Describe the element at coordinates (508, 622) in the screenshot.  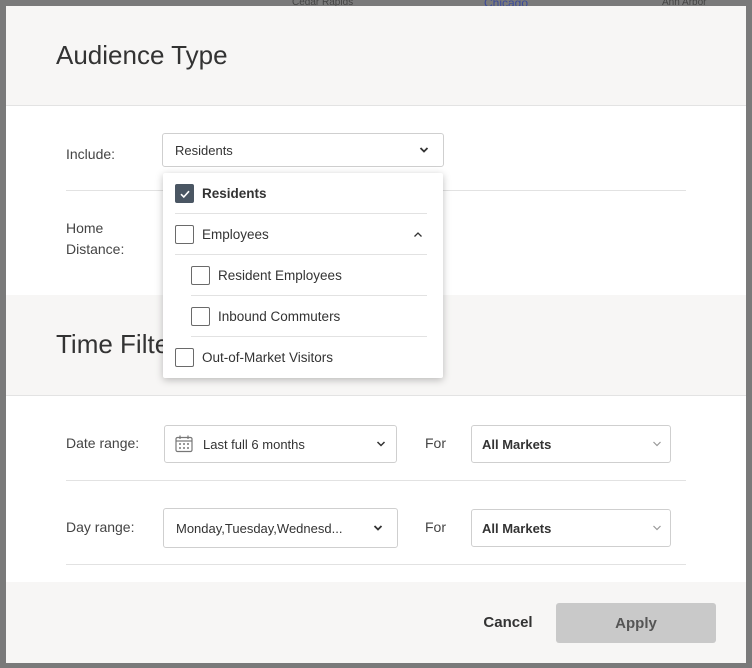
I see `cancel-button: Cancel` at that location.